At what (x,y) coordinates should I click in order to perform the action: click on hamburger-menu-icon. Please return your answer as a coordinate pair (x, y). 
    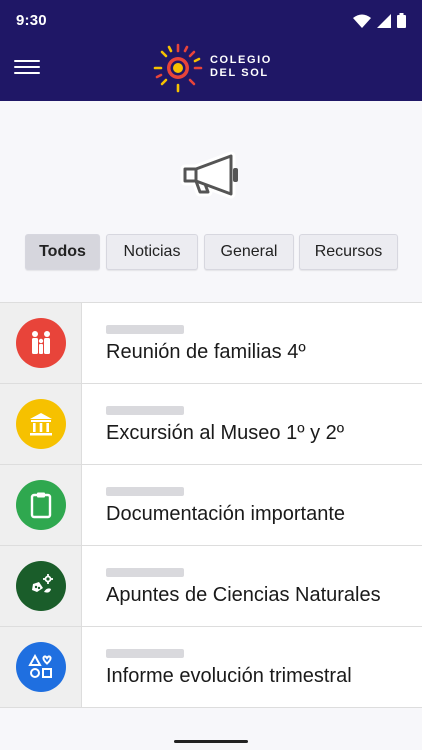
    Looking at the image, I should click on (27, 67).